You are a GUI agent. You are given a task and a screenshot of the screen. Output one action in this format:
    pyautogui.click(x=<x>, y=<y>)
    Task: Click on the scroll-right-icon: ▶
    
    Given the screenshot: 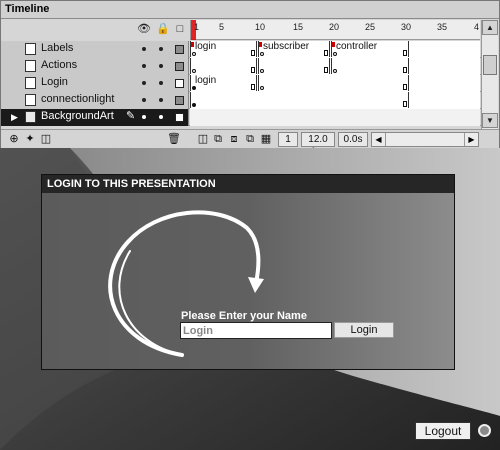 What is the action you would take?
    pyautogui.click(x=471, y=139)
    